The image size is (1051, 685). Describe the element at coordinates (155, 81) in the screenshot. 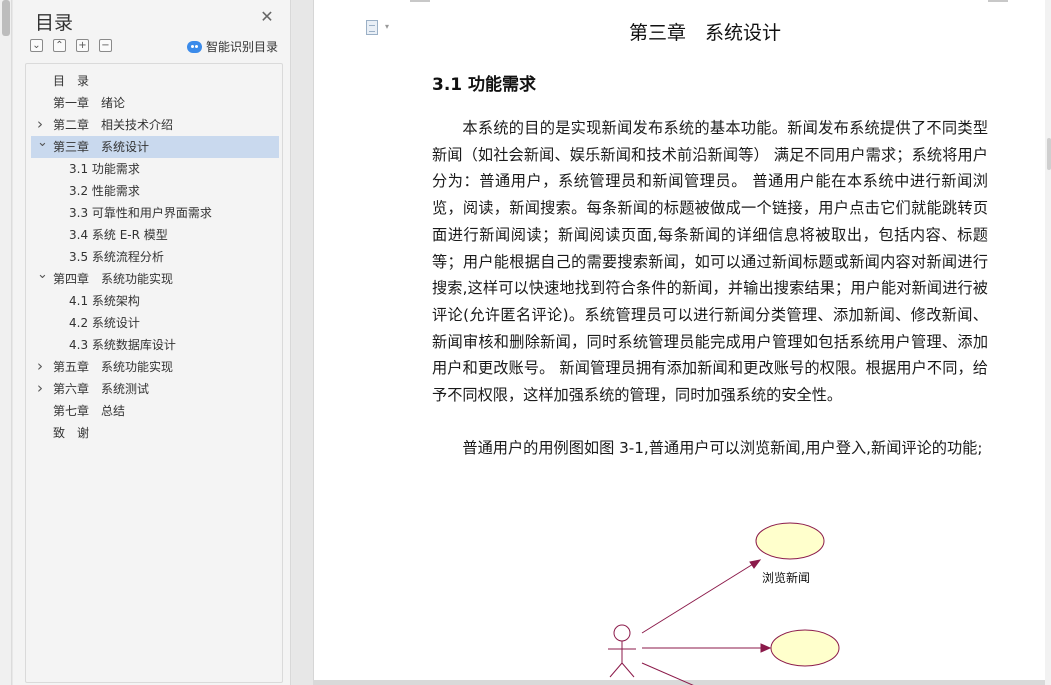

I see `toc-item: 目 录` at that location.